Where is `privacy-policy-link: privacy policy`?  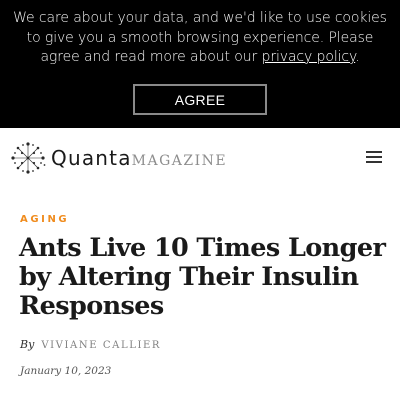
privacy-policy-link: privacy policy is located at coordinates (309, 57).